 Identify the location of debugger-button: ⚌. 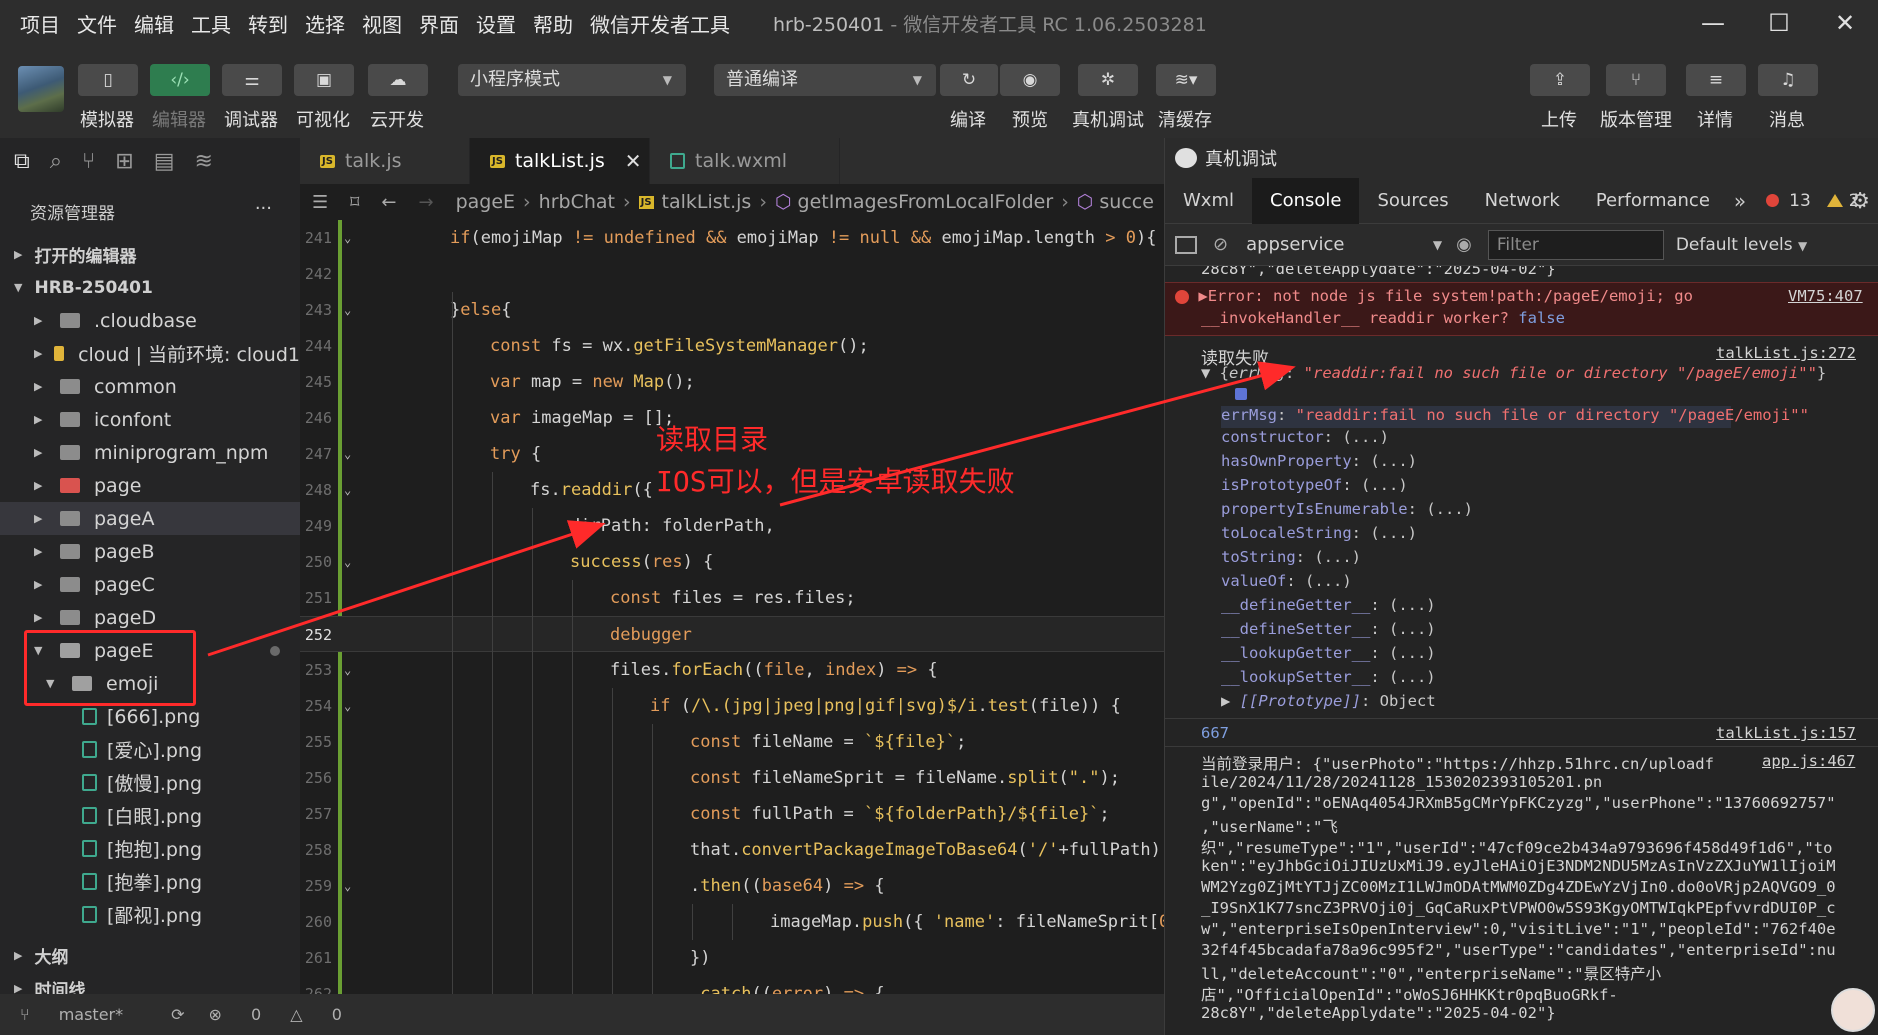
(252, 80).